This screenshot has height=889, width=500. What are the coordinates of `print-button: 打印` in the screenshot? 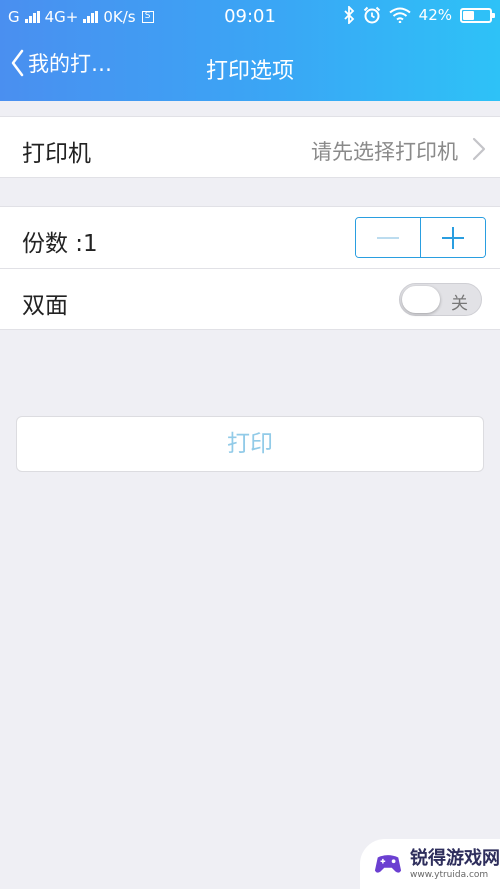 It's located at (250, 444).